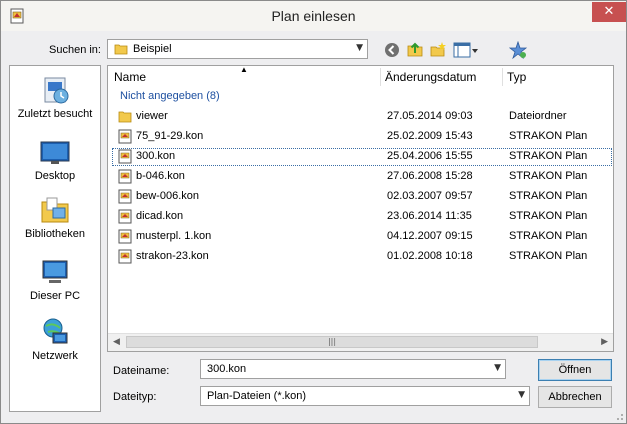 The height and width of the screenshot is (424, 627). Describe the element at coordinates (438, 50) in the screenshot. I see `new-folder-icon` at that location.